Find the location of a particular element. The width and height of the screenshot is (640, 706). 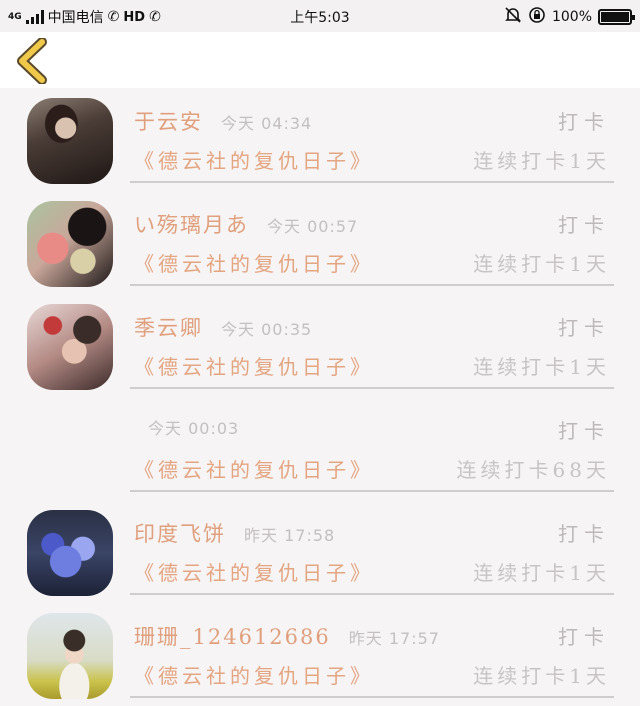

list-item: 于云安 今天 04:34 打卡 《德云社的复仇日子》 连续打卡1天 is located at coordinates (320, 139).